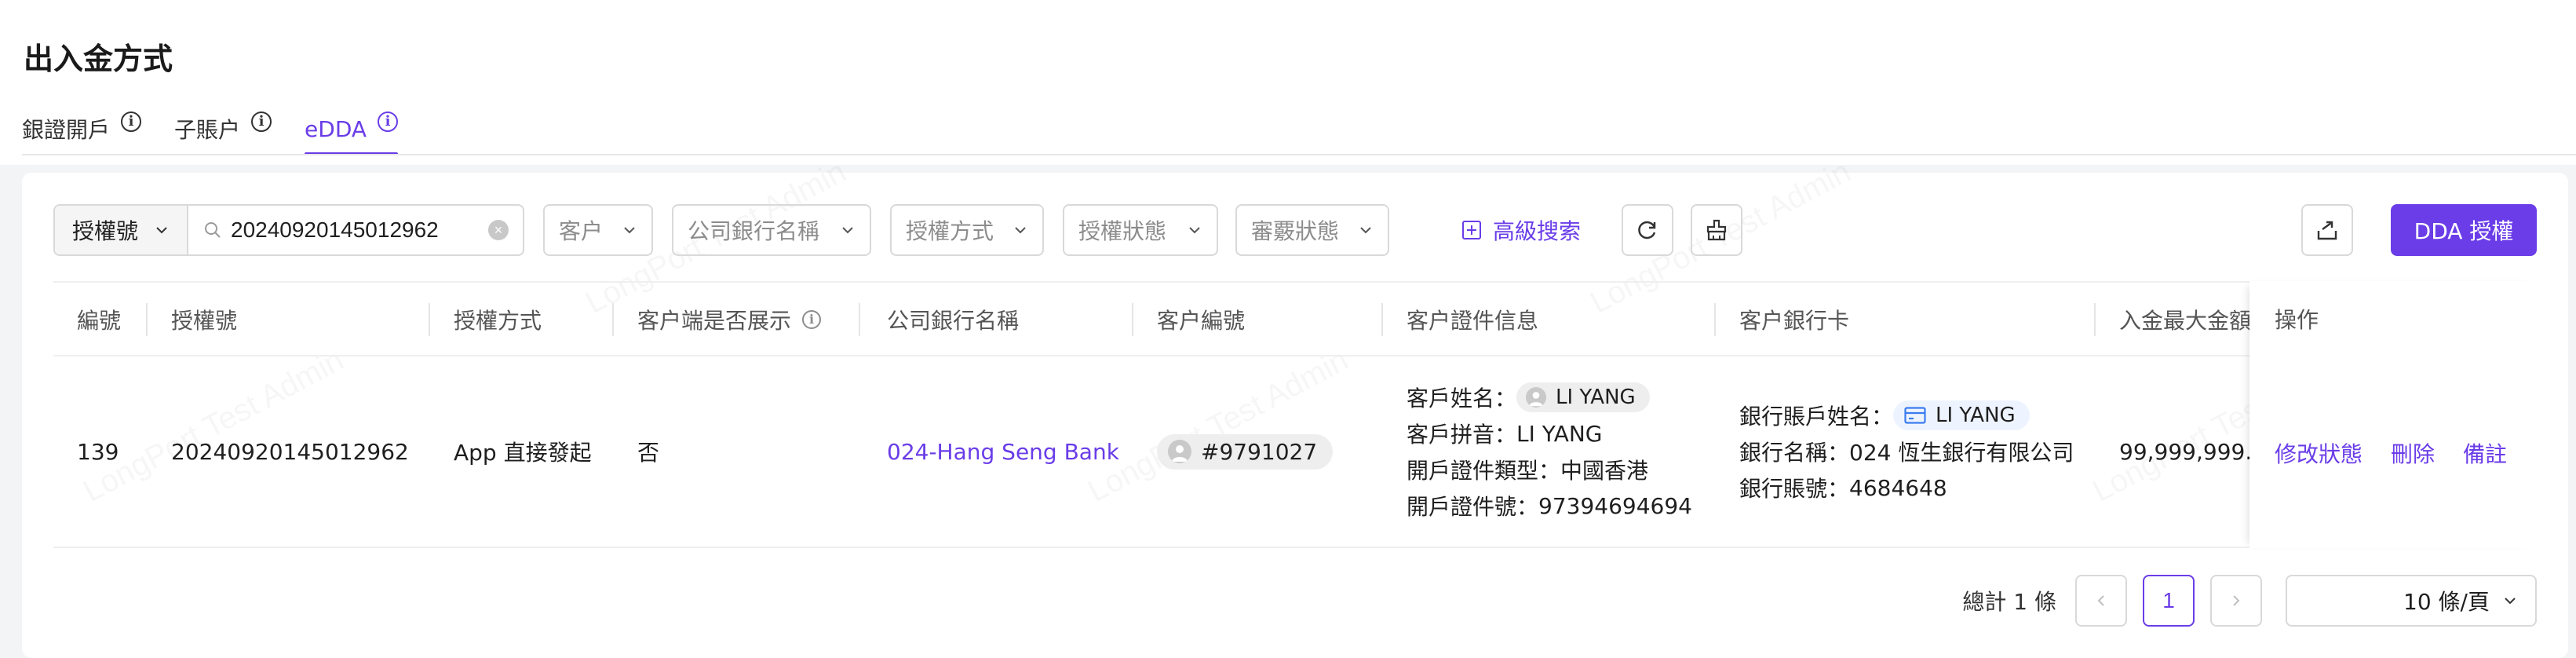  Describe the element at coordinates (1915, 415) in the screenshot. I see `credit-card-icon` at that location.